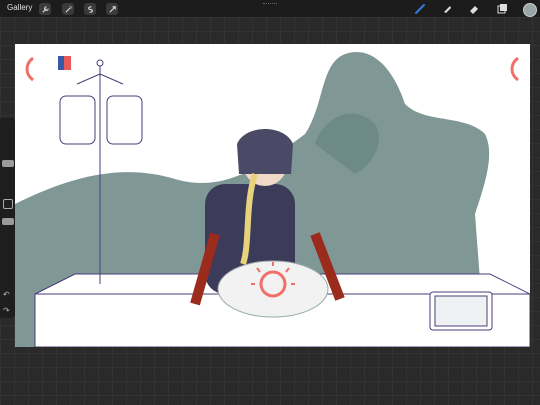  Describe the element at coordinates (8, 204) in the screenshot. I see `modify-button` at that location.